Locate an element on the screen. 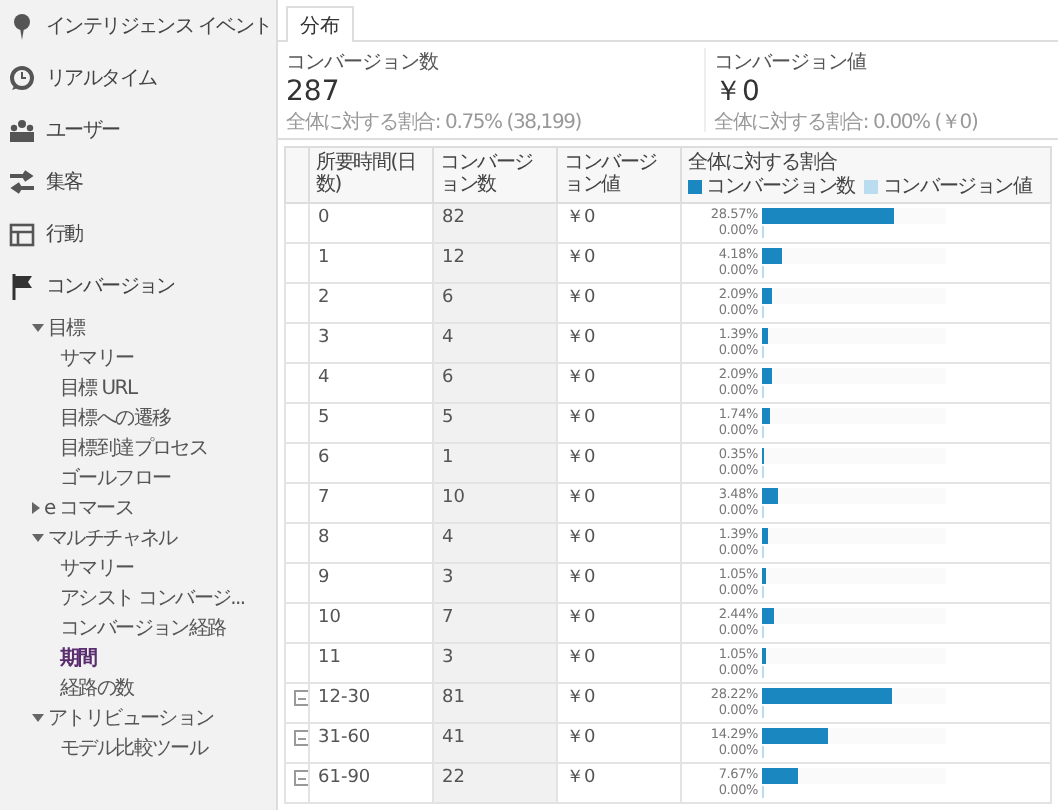 This screenshot has height=810, width=1058. speech-bubble-icon is located at coordinates (22, 78).